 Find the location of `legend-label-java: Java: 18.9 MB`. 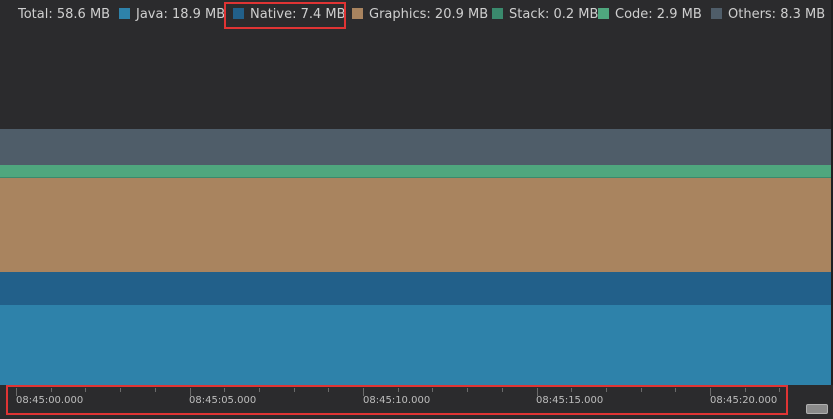

legend-label-java: Java: 18.9 MB is located at coordinates (181, 14).